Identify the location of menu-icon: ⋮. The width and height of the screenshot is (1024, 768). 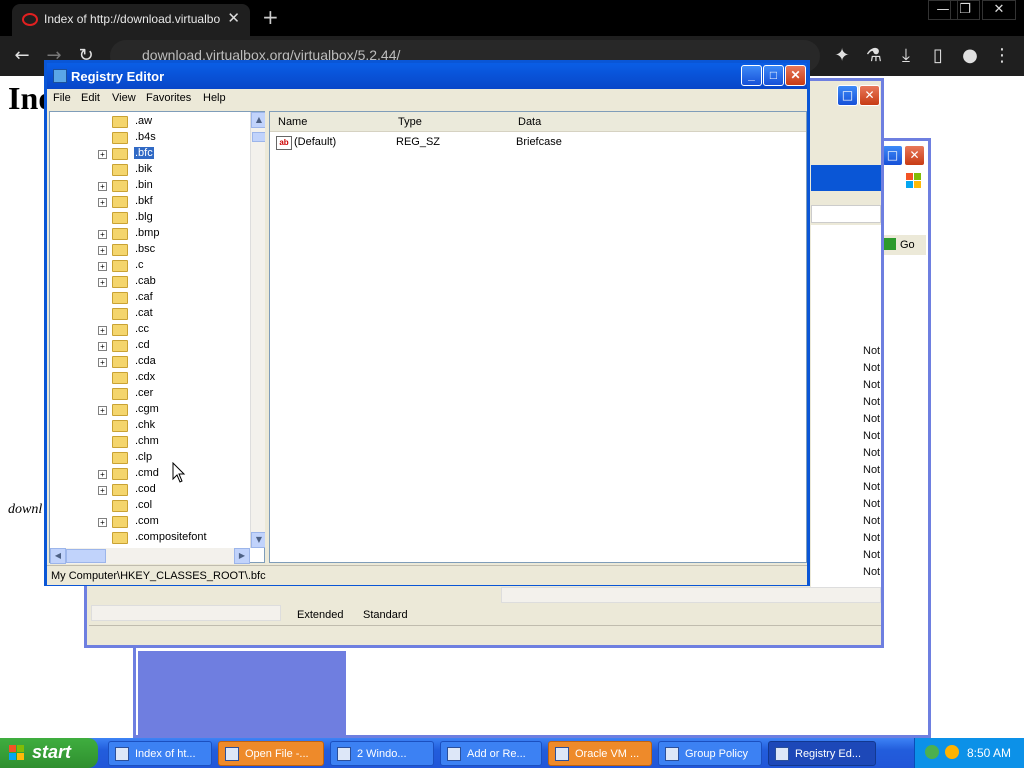
(1002, 56).